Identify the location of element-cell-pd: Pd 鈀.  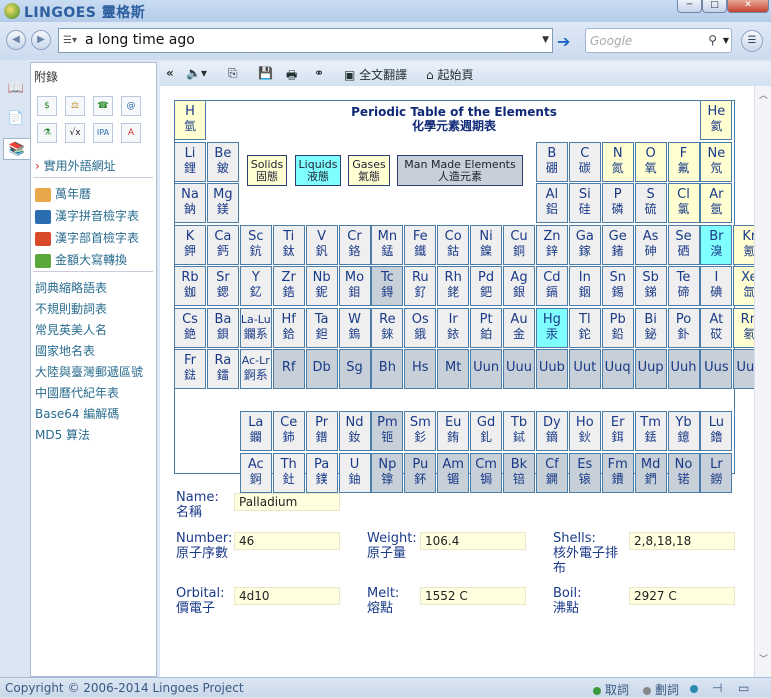
(486, 286).